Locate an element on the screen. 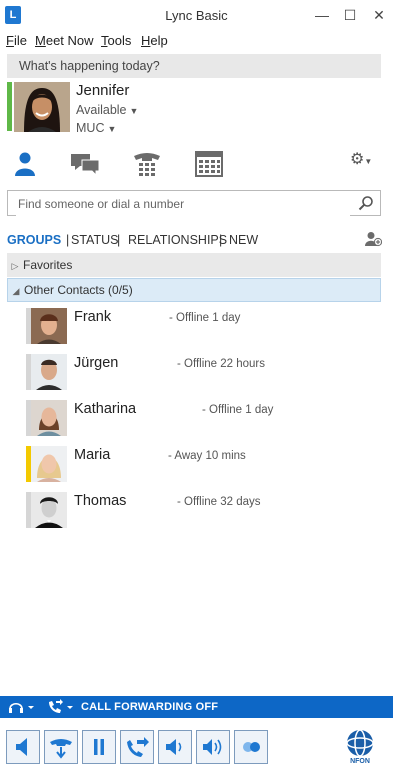 The image size is (393, 771). my-presence-indicator is located at coordinates (9, 106).